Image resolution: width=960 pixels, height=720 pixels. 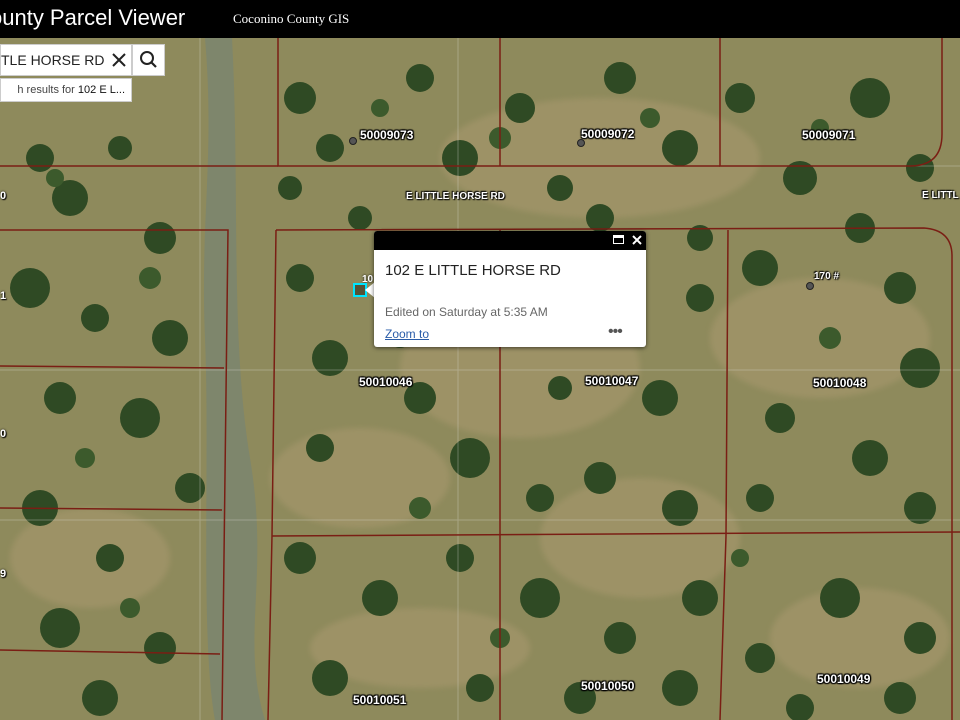 What do you see at coordinates (618, 239) in the screenshot?
I see `maximize-icon` at bounding box center [618, 239].